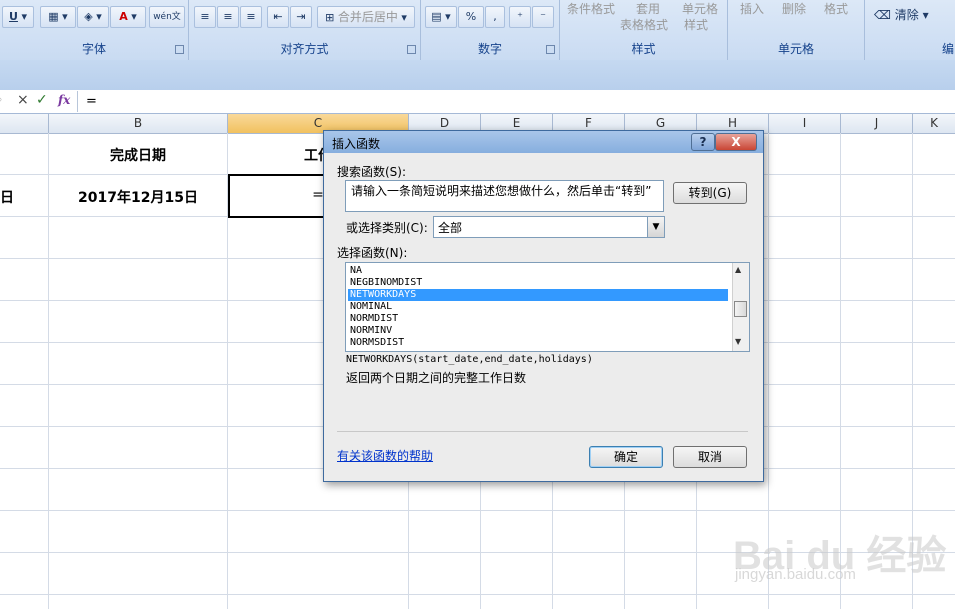 The height and width of the screenshot is (609, 955). Describe the element at coordinates (385, 455) in the screenshot. I see `function-help-link: 有关该函数的帮助` at that location.